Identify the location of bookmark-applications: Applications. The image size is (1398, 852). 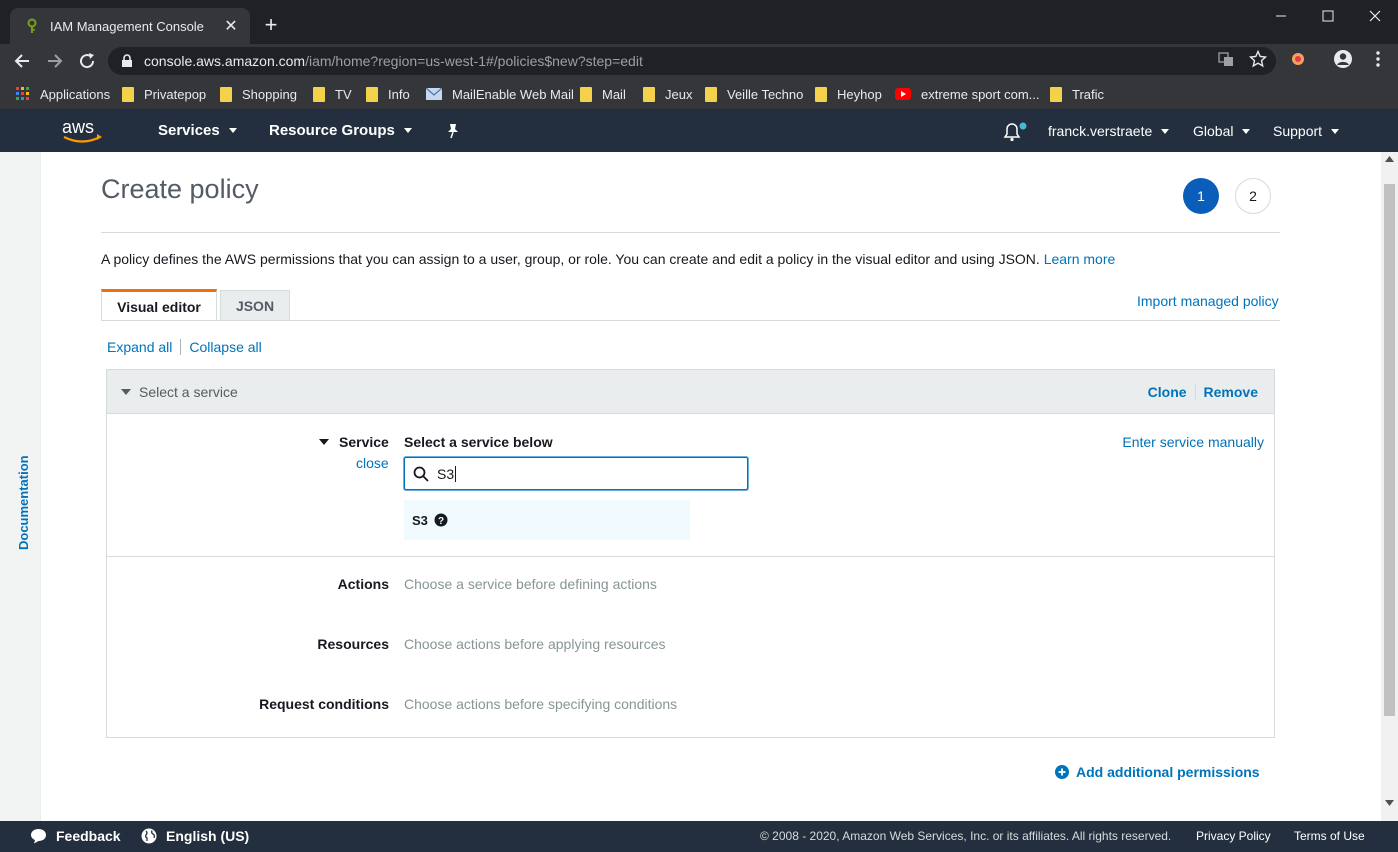
(63, 94).